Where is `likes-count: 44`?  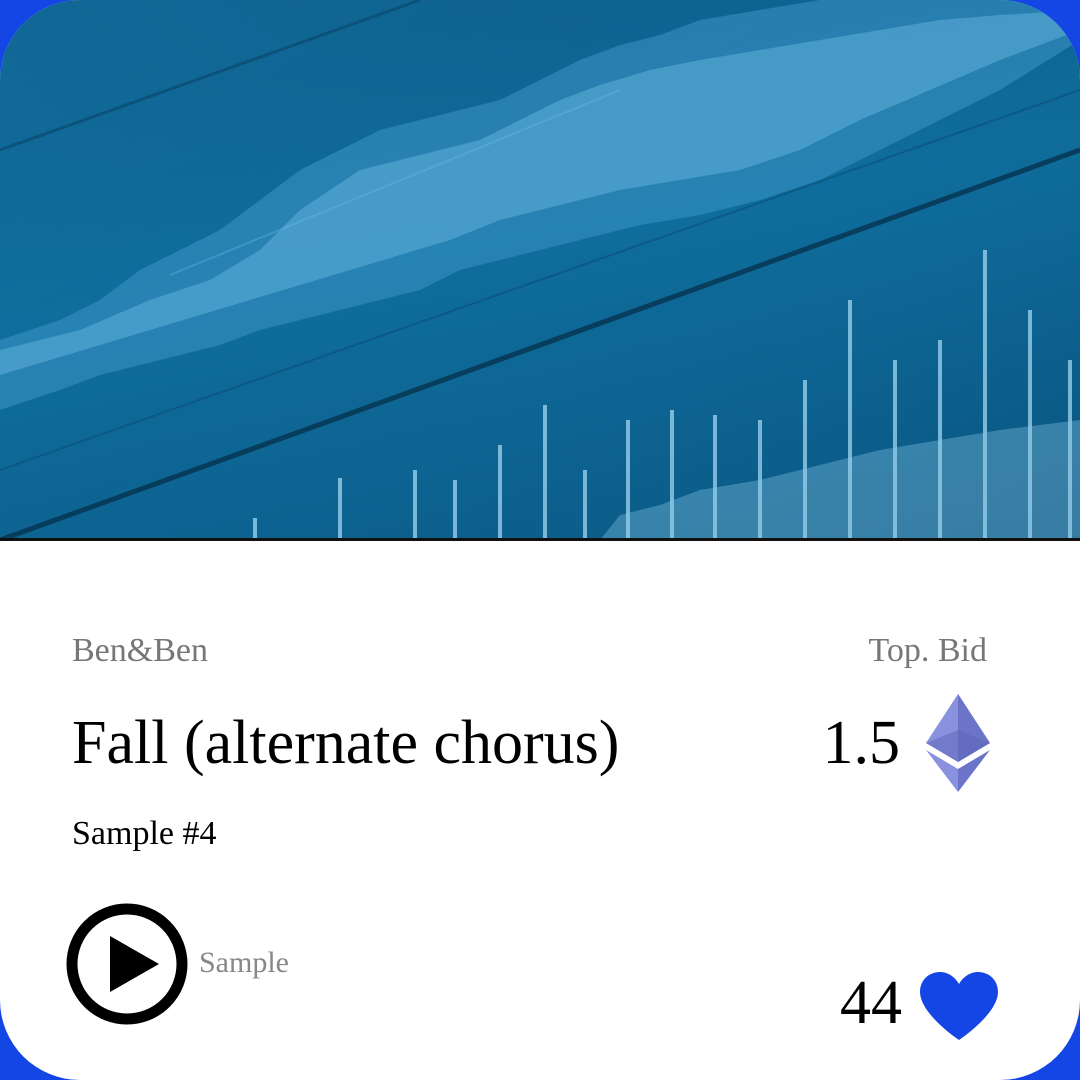 likes-count: 44 is located at coordinates (871, 1003).